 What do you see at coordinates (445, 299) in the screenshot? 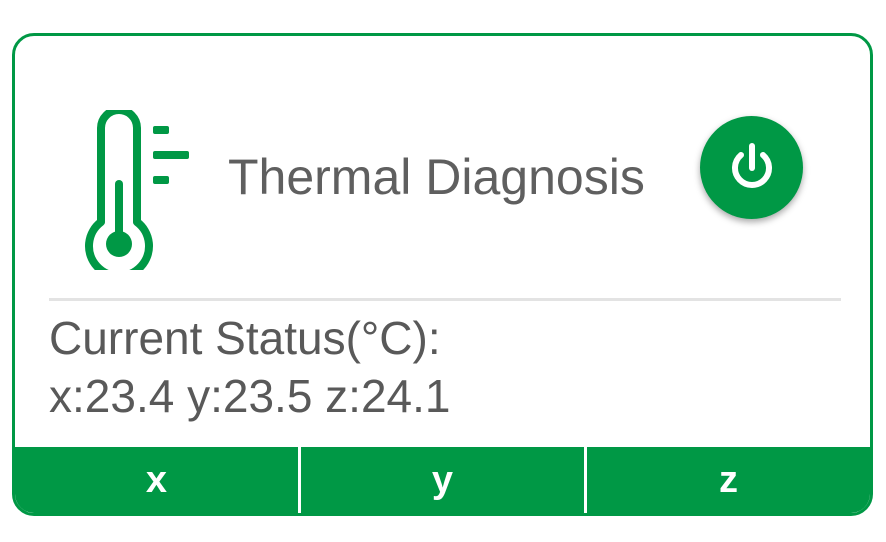
I see `divider` at bounding box center [445, 299].